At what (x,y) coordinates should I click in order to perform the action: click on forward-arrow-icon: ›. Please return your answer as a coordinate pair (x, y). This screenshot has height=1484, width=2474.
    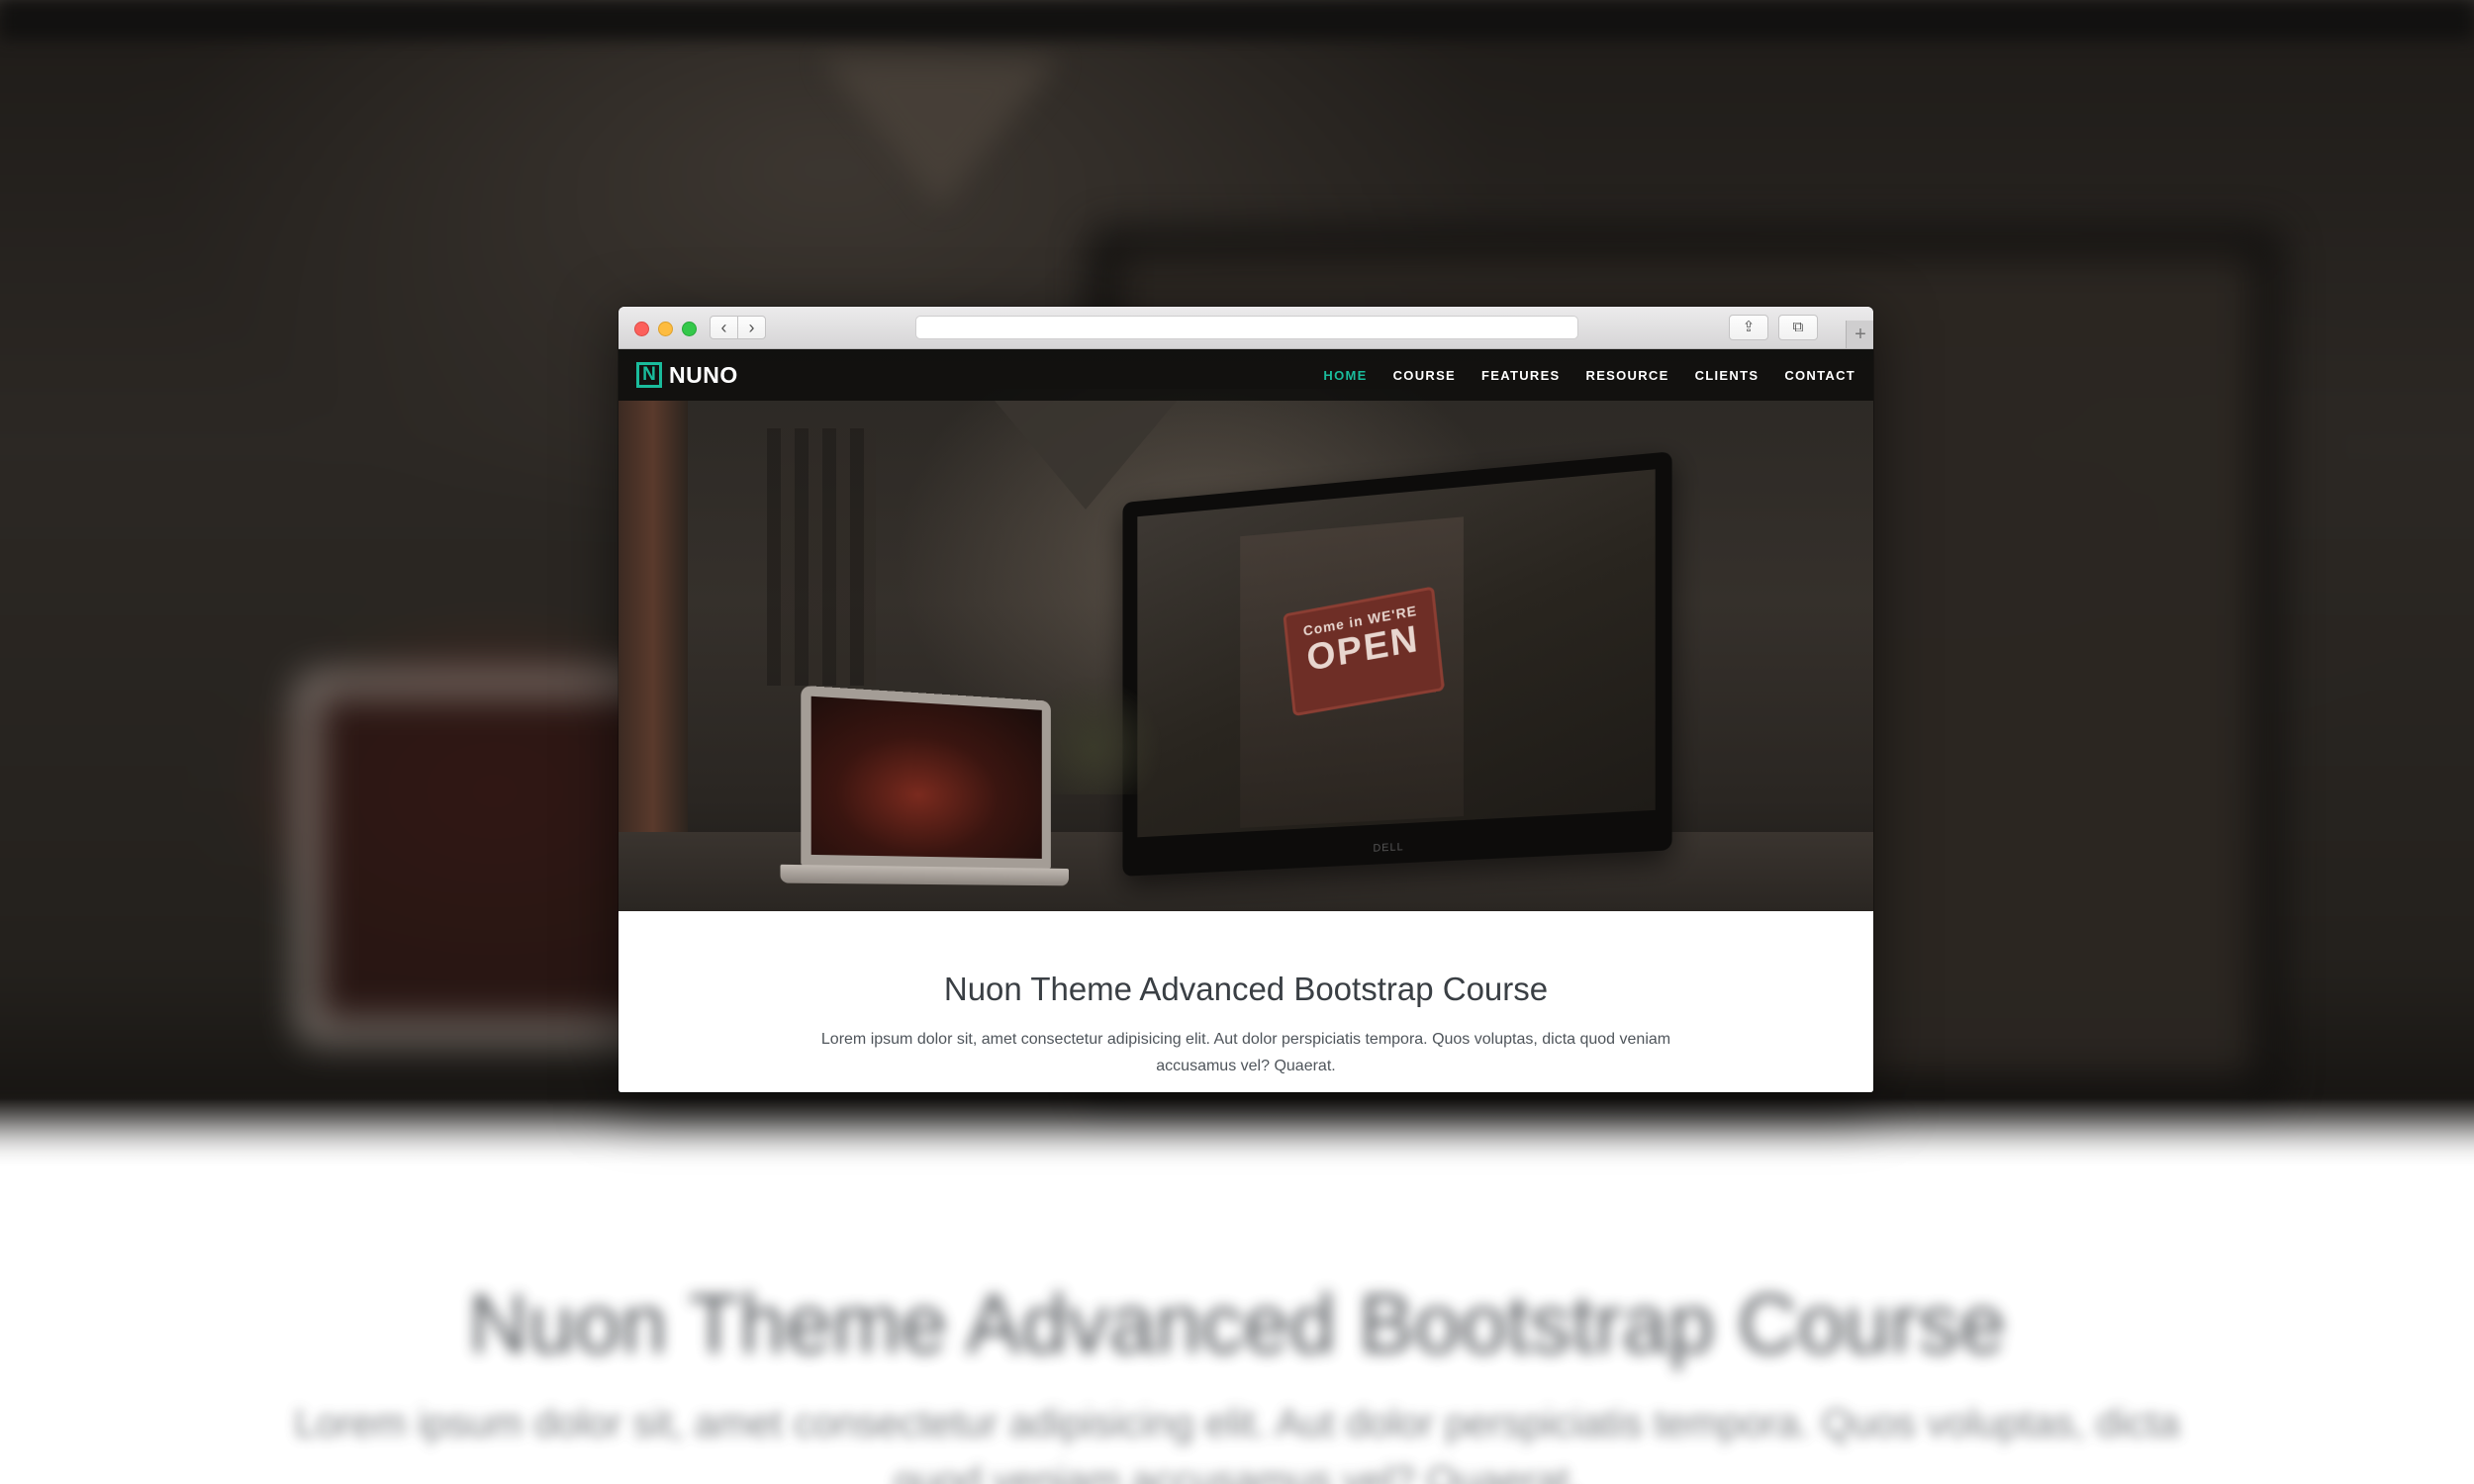
    Looking at the image, I should click on (752, 327).